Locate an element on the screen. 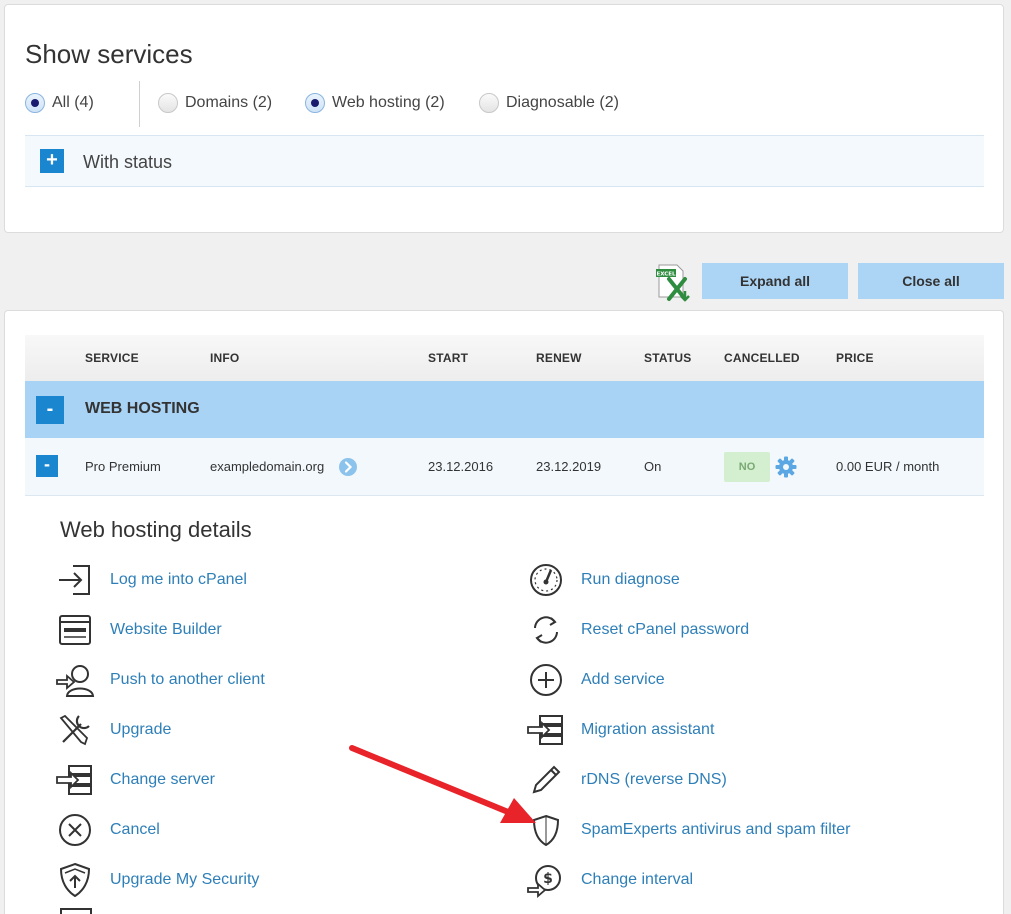 The image size is (1011, 914). login-cpanel-link: Log me into cPanel is located at coordinates (151, 580).